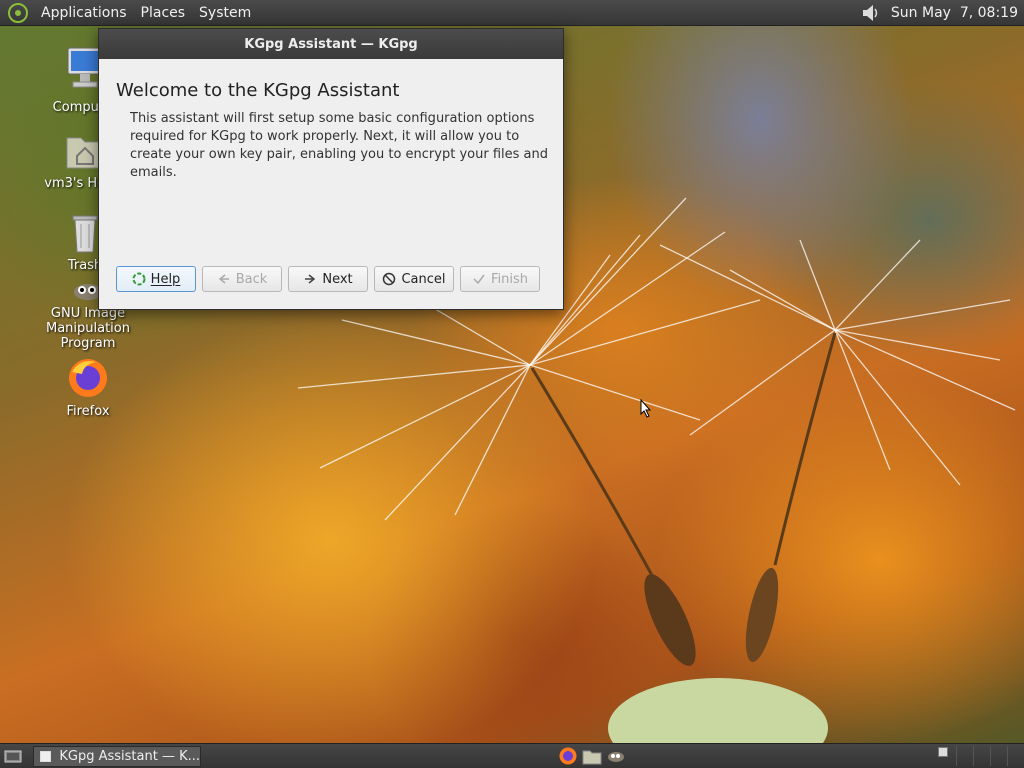 Image resolution: width=1024 pixels, height=768 pixels. I want to click on menu-applications: Applications, so click(84, 13).